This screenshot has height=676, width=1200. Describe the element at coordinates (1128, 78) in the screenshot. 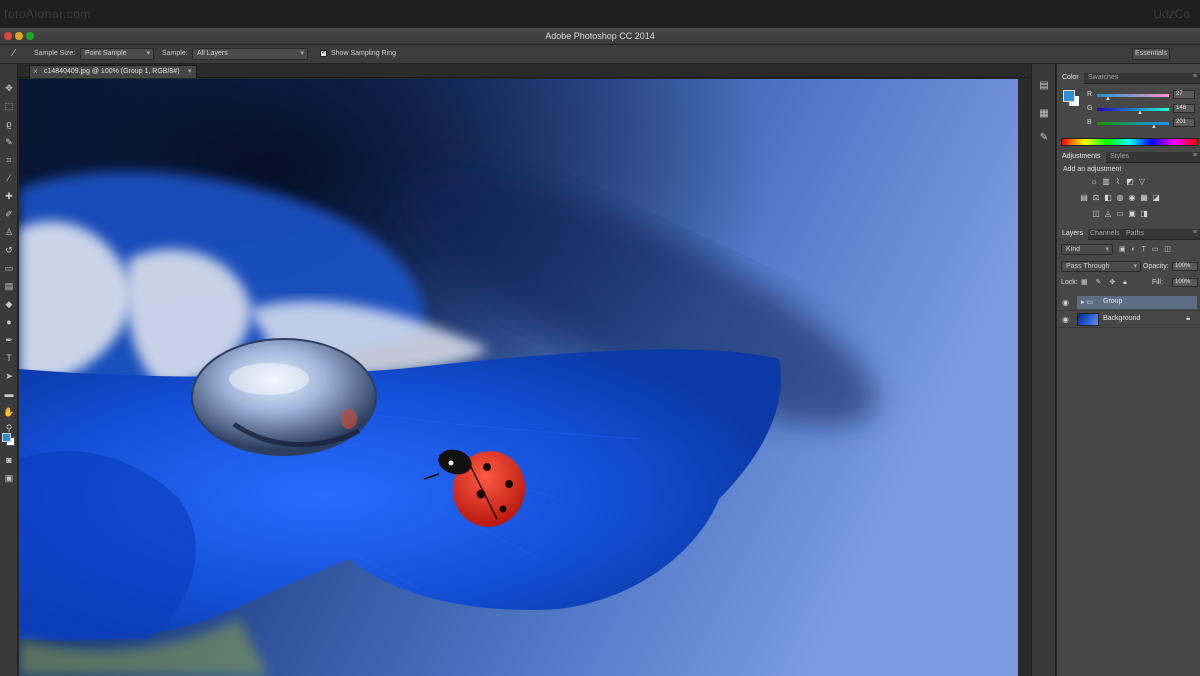

I see `color-panel-tabs: Color Swatches ≡` at that location.